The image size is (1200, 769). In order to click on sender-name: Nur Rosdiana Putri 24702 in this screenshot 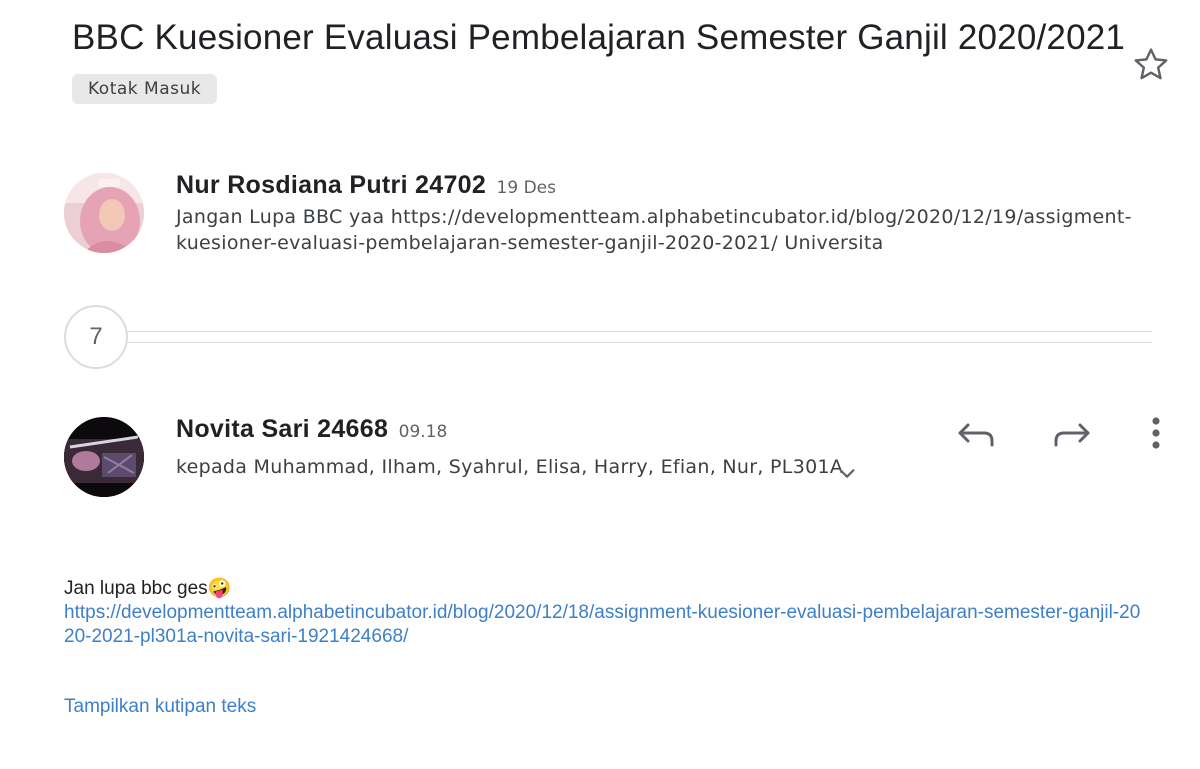, I will do `click(331, 185)`.